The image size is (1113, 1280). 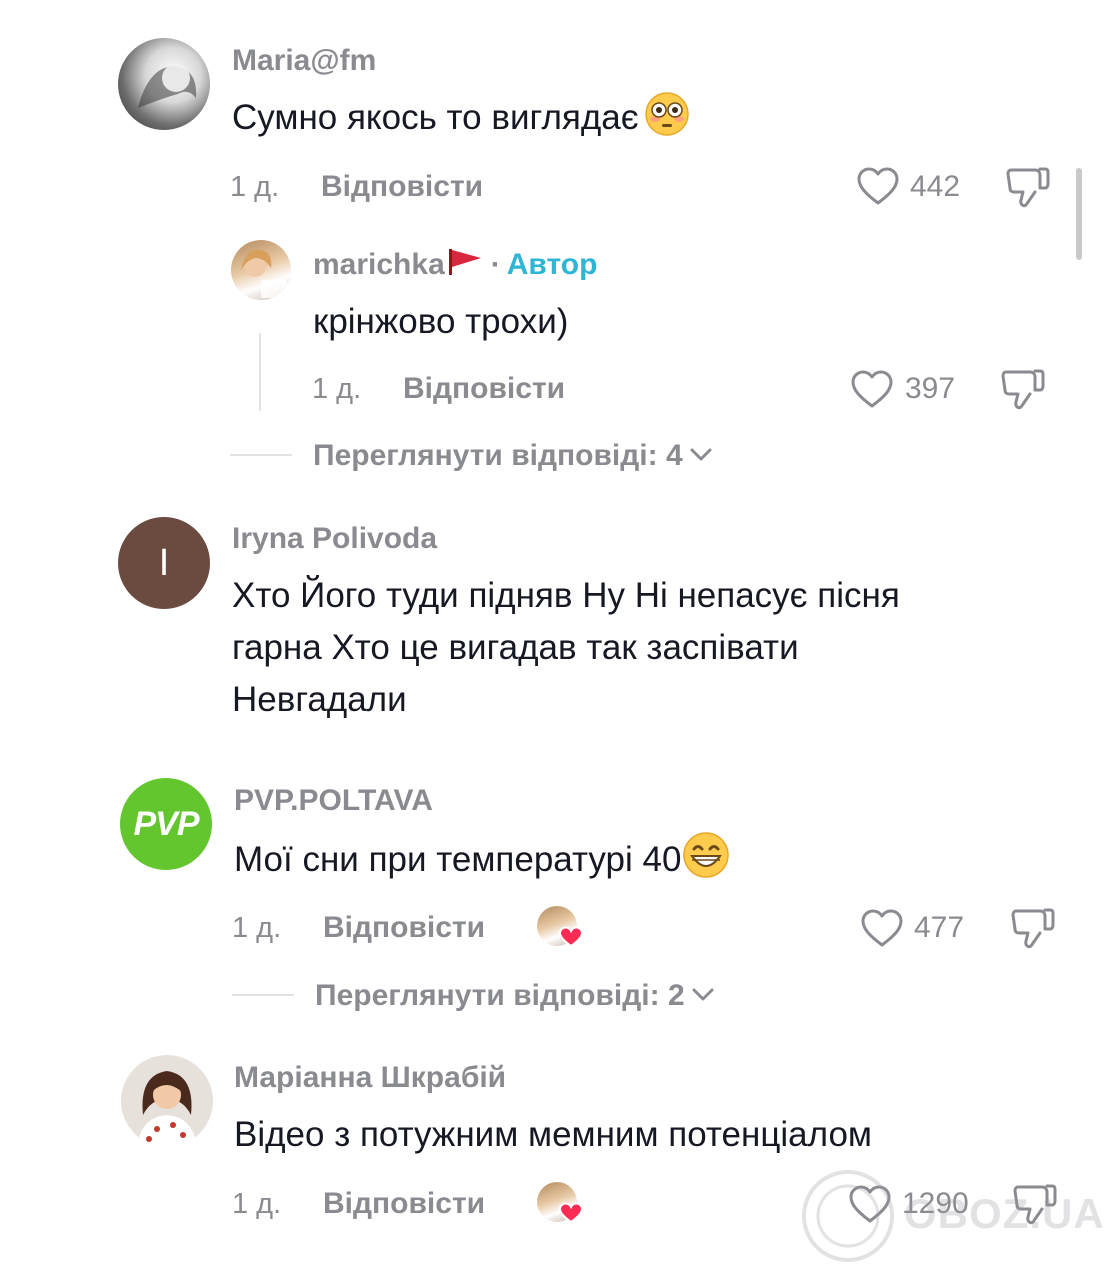 I want to click on flushed-emoji-icon, so click(x=666, y=121).